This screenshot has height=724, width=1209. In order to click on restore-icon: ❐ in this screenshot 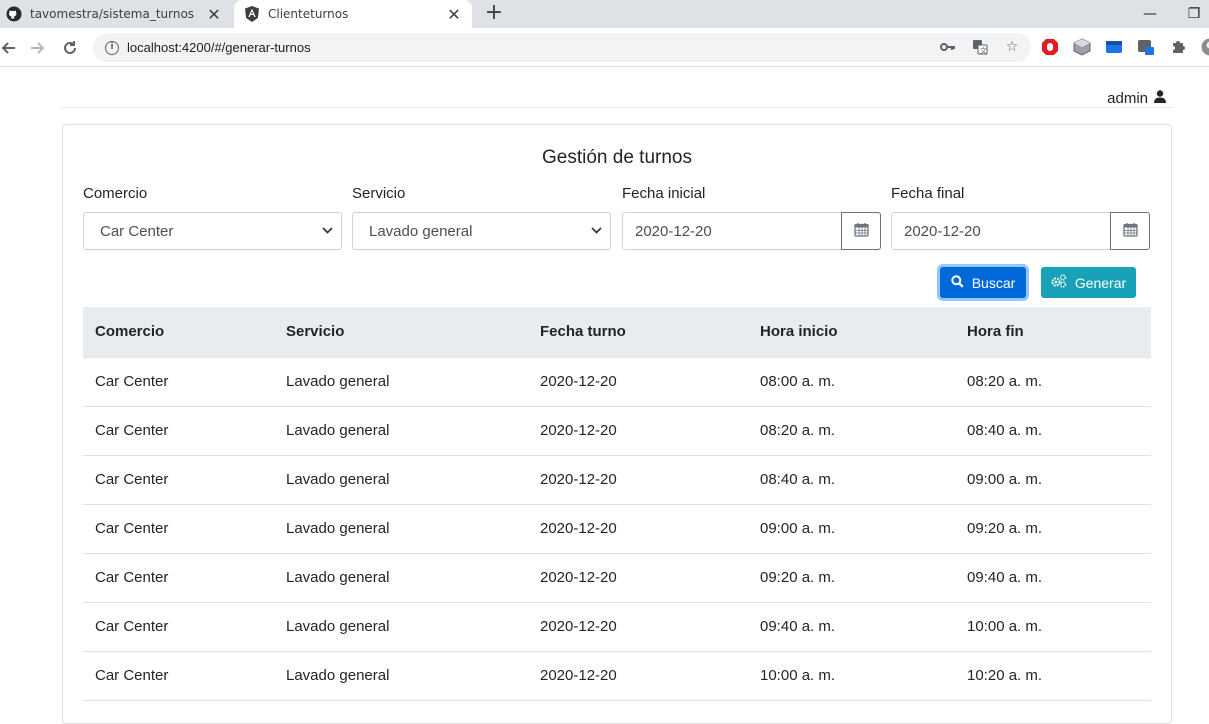, I will do `click(1191, 14)`.